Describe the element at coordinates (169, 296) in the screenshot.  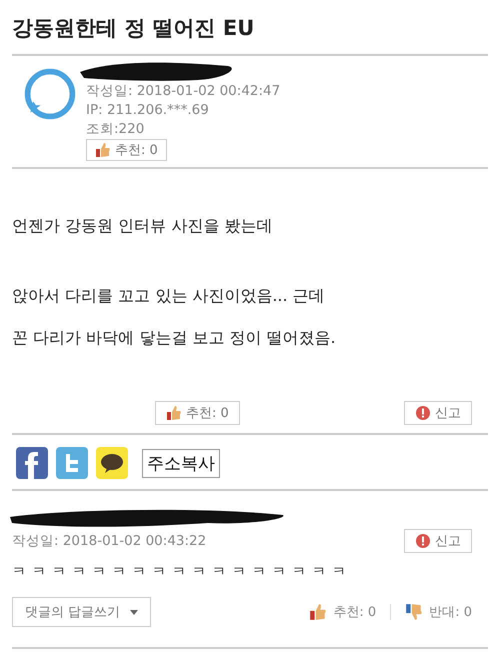
I see `post-text: 앉아서 다리를 꼬고 있는 사진이었음... 근데` at that location.